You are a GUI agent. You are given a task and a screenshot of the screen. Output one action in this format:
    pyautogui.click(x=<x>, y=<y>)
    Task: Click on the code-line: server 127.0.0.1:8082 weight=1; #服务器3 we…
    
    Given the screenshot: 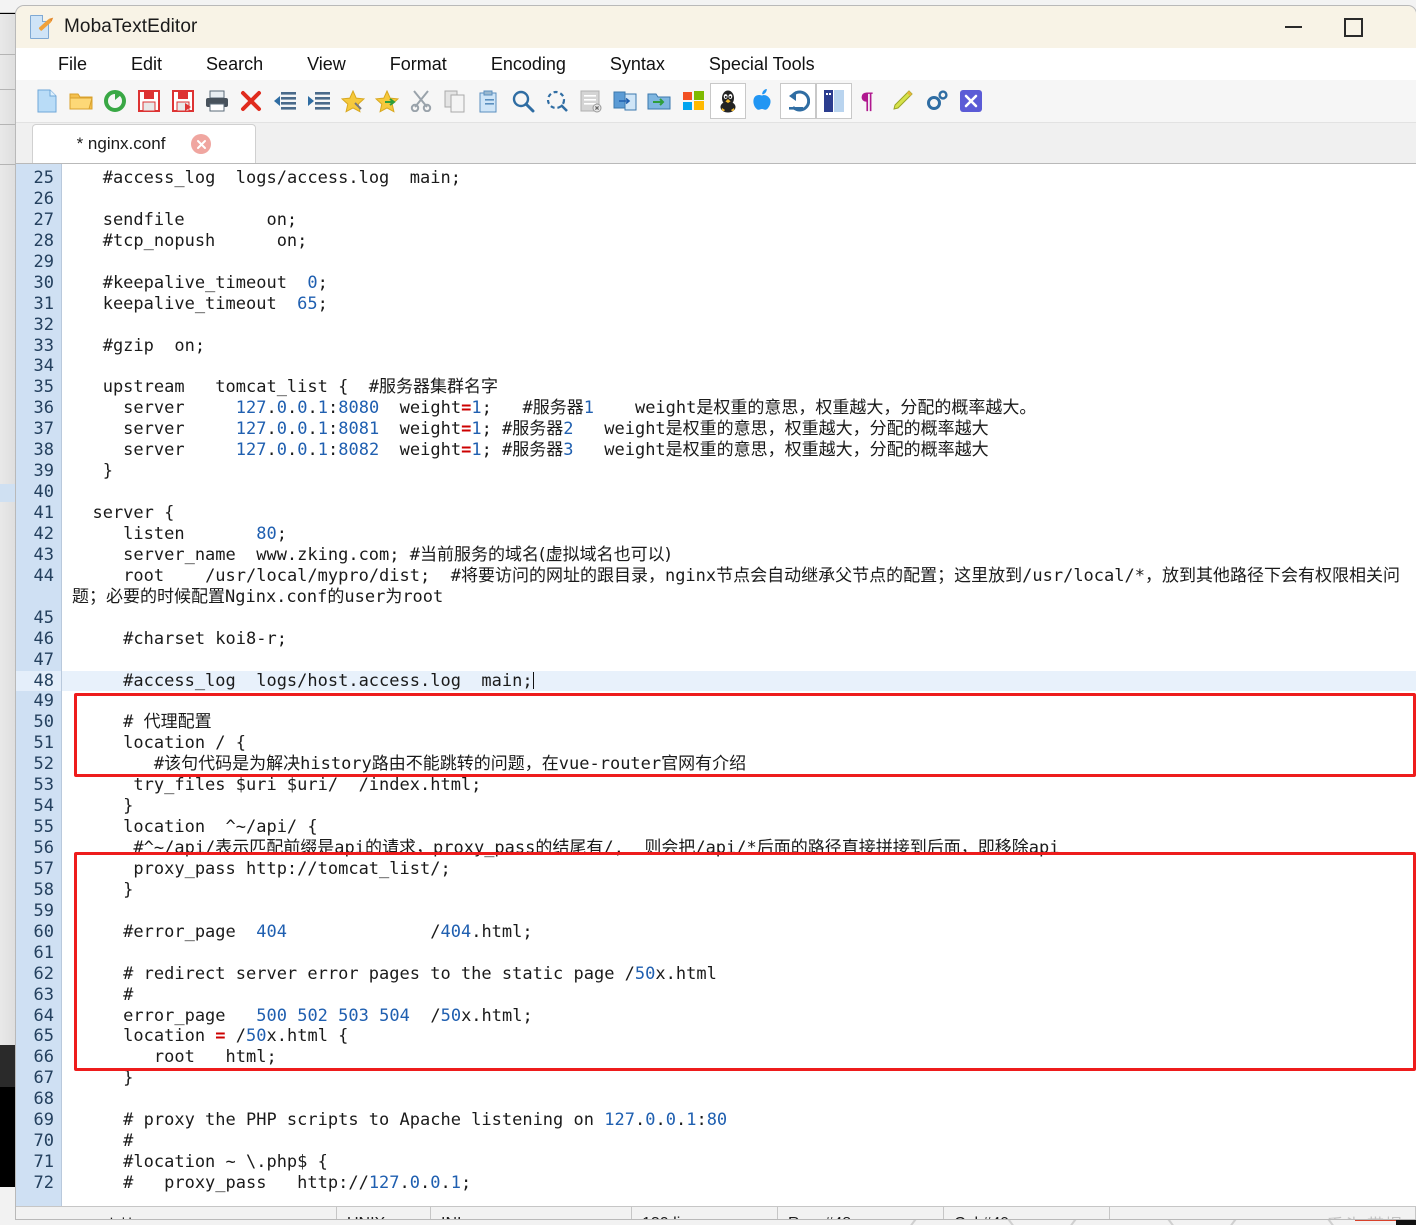 What is the action you would take?
    pyautogui.click(x=739, y=450)
    